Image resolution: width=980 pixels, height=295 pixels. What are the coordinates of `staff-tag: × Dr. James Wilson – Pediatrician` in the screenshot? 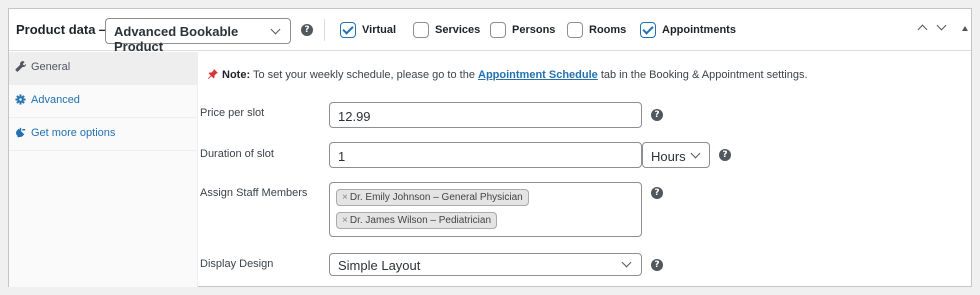 It's located at (417, 220).